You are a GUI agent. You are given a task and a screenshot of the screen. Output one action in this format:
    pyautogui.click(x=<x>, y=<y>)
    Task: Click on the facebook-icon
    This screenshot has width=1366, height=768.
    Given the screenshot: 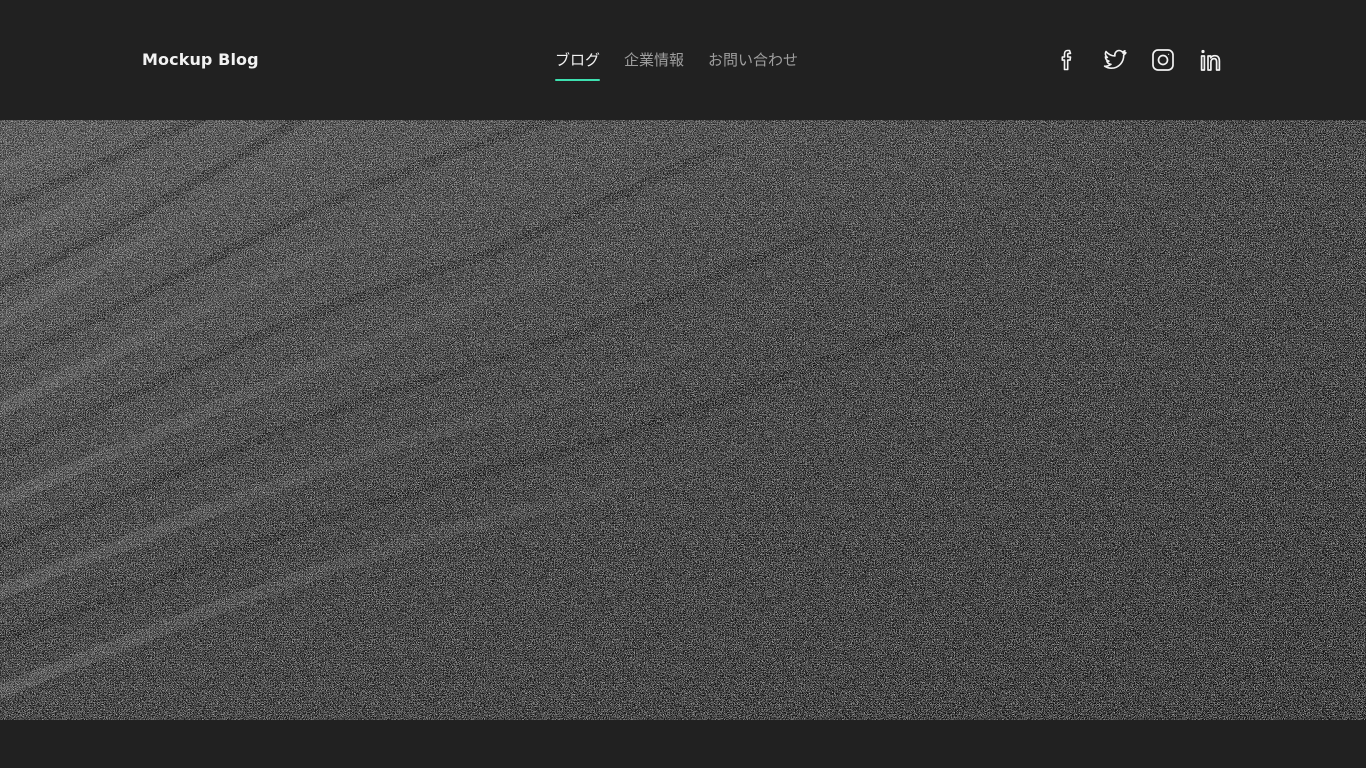 What is the action you would take?
    pyautogui.click(x=1066, y=60)
    